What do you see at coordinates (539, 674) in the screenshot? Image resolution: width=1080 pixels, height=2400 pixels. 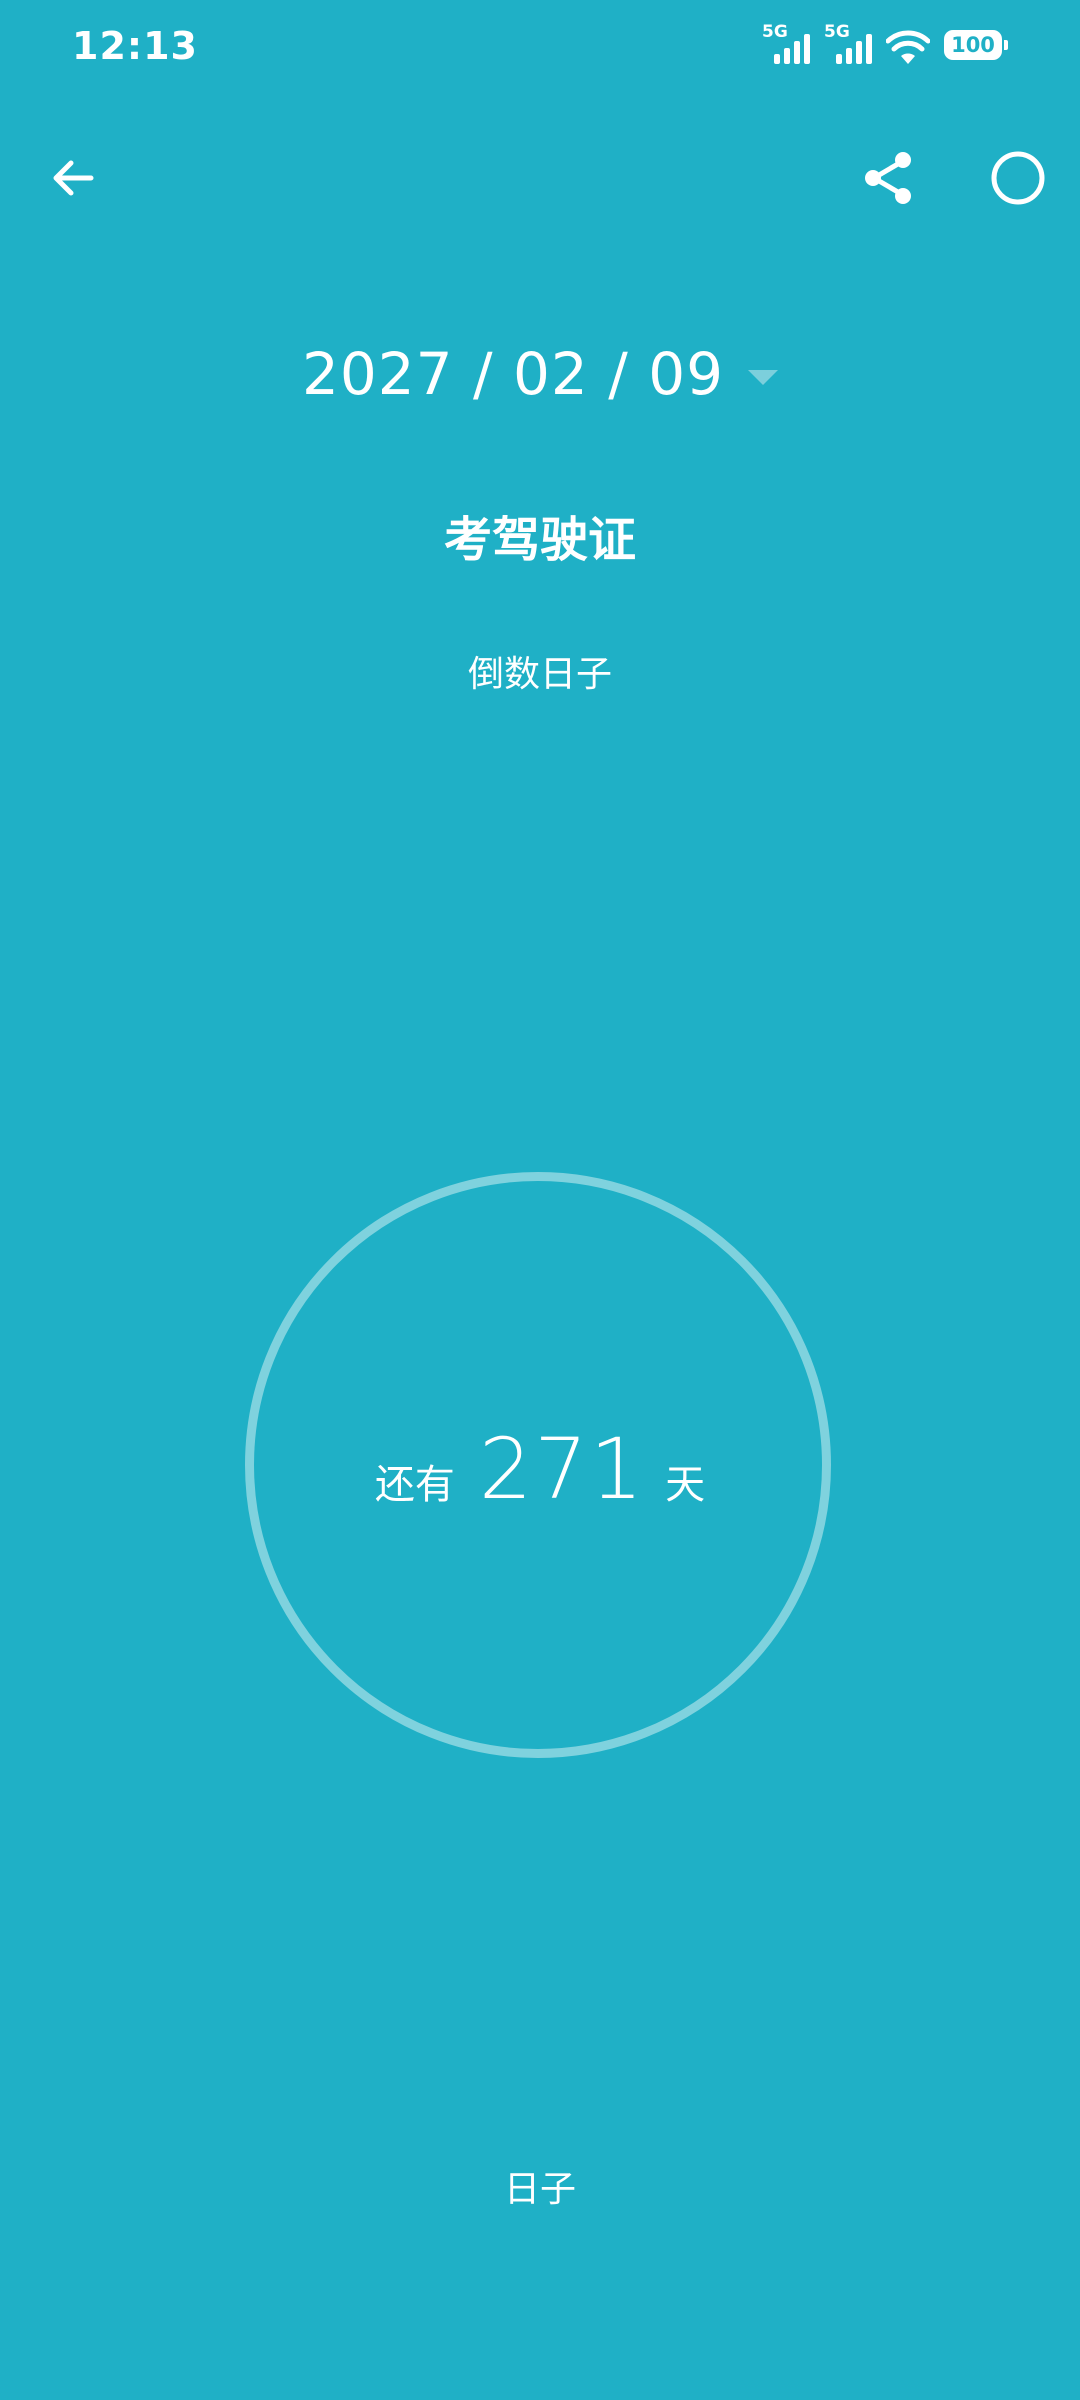 I see `event-type: 倒数日子` at bounding box center [539, 674].